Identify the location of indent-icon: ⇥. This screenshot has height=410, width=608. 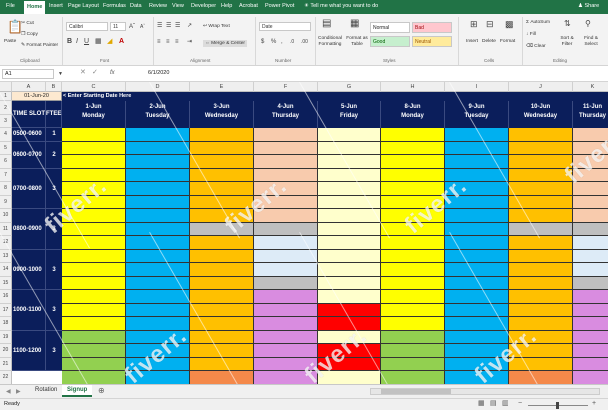
(189, 42).